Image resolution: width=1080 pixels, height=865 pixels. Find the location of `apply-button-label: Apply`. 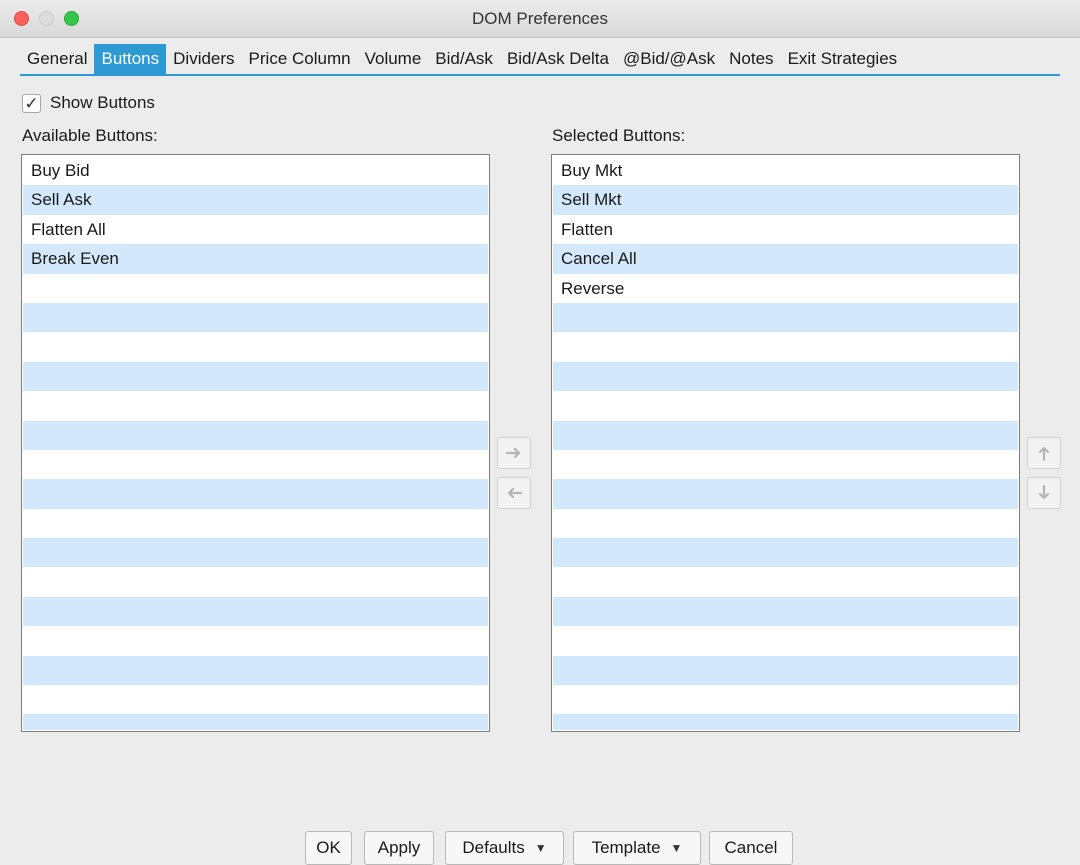

apply-button-label: Apply is located at coordinates (399, 847).